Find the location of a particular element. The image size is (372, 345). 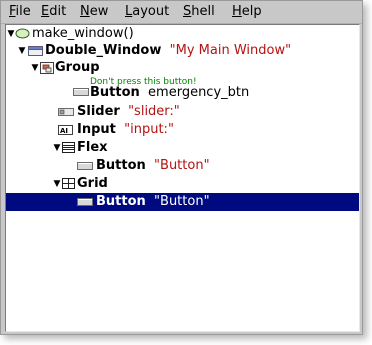

menu-edit: Edit is located at coordinates (53, 12).